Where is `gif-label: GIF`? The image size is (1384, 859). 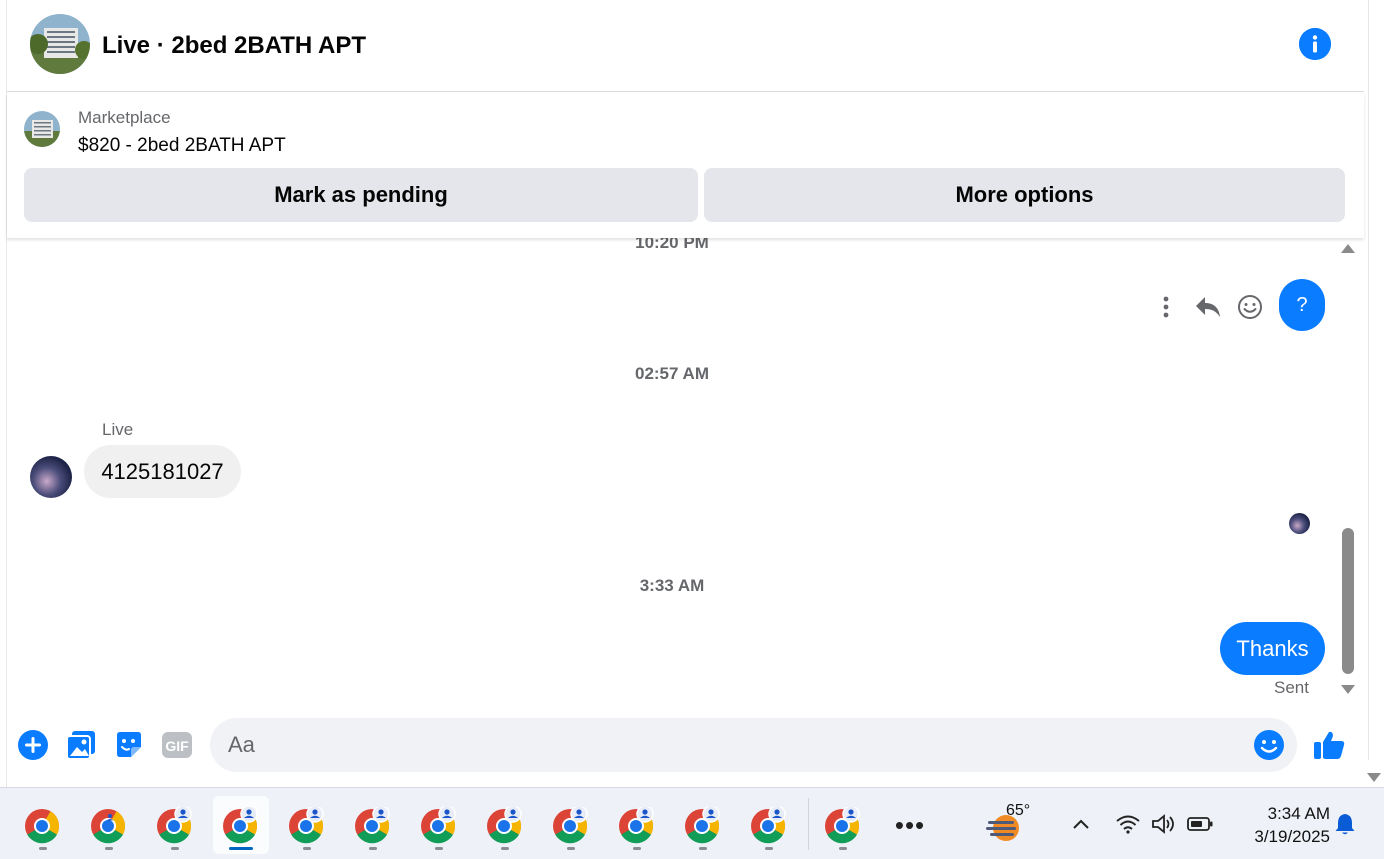 gif-label: GIF is located at coordinates (177, 746).